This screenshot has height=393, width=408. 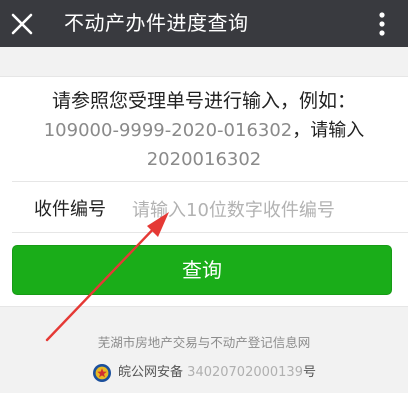 I want to click on footer-icp: 皖公网安备 34020702000139号, so click(x=204, y=373).